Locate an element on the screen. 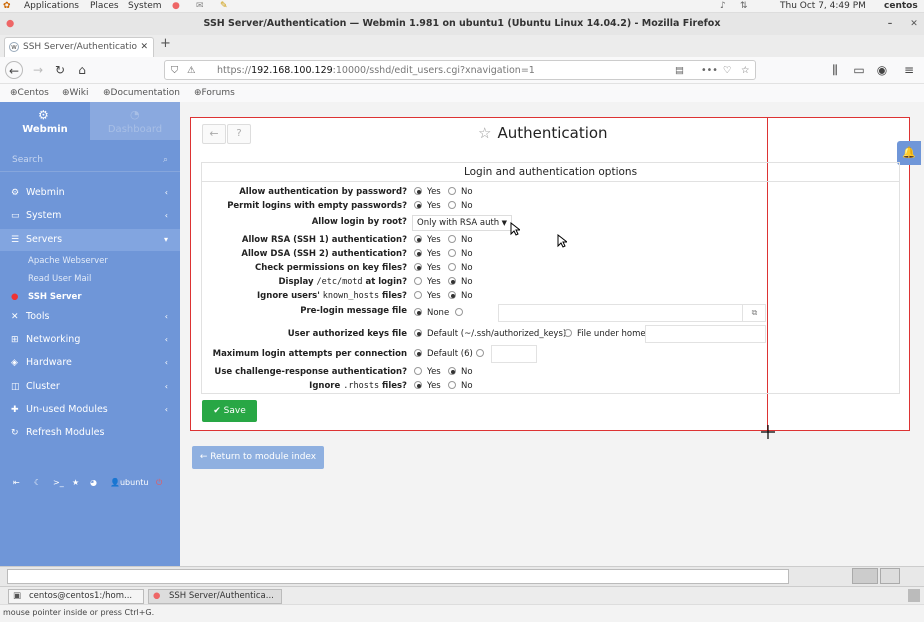 The width and height of the screenshot is (924, 622). close-window-icon: ✕ is located at coordinates (914, 24).